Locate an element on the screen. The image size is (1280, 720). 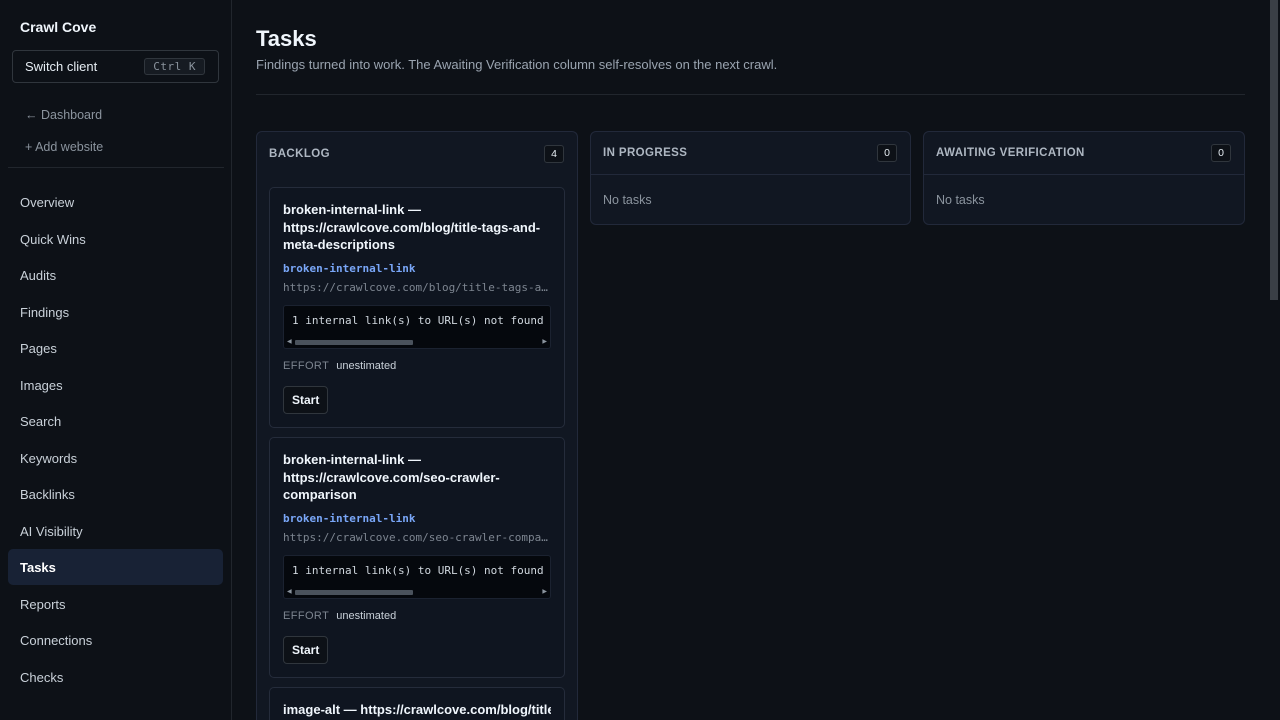
header-divider is located at coordinates (750, 94).